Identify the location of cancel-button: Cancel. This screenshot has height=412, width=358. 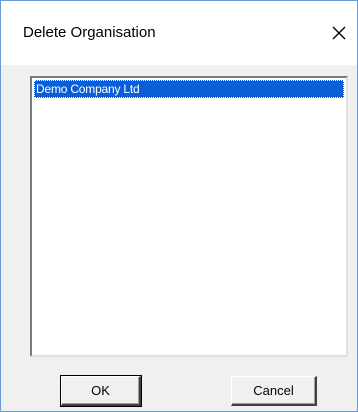
(274, 391).